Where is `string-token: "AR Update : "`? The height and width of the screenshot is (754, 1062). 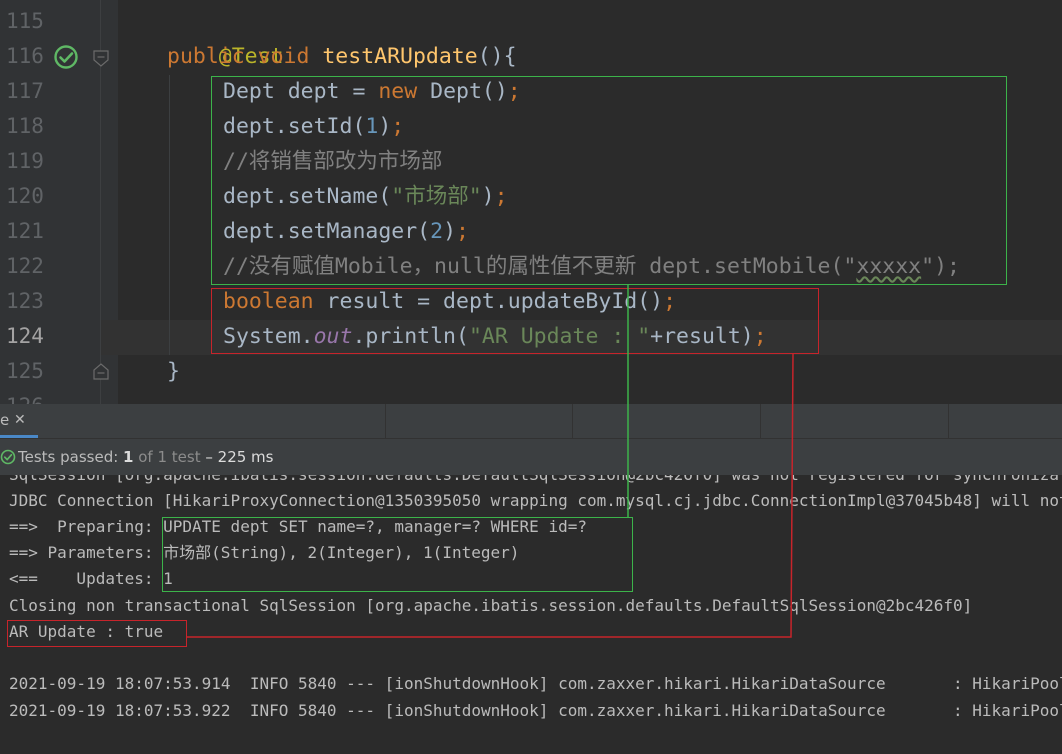
string-token: "AR Update : " is located at coordinates (559, 336).